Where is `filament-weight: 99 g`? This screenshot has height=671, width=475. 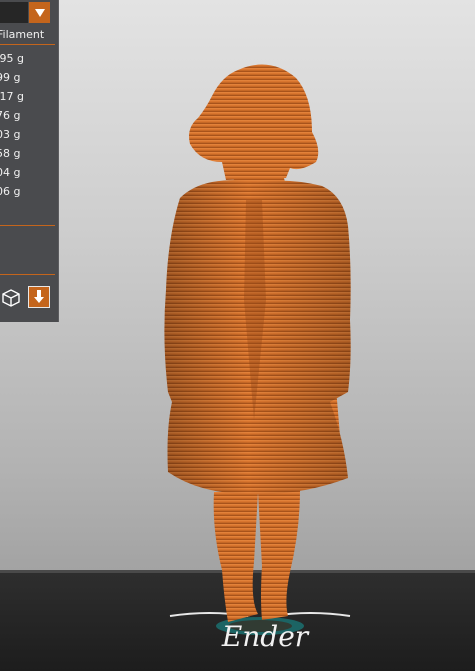 filament-weight: 99 g is located at coordinates (10, 77).